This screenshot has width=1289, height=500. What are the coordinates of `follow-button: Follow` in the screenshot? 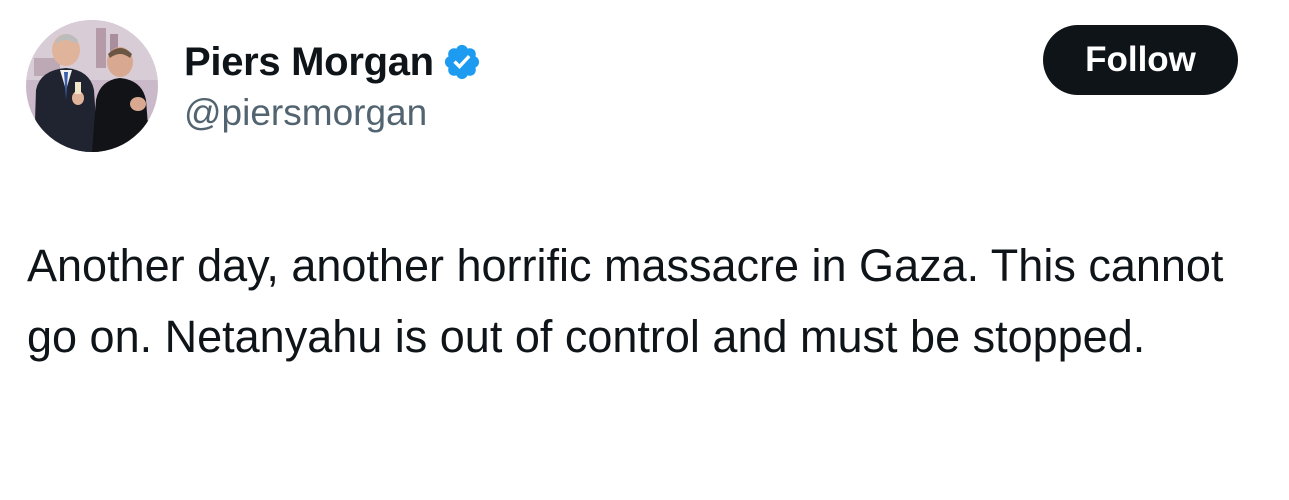 It's located at (1140, 60).